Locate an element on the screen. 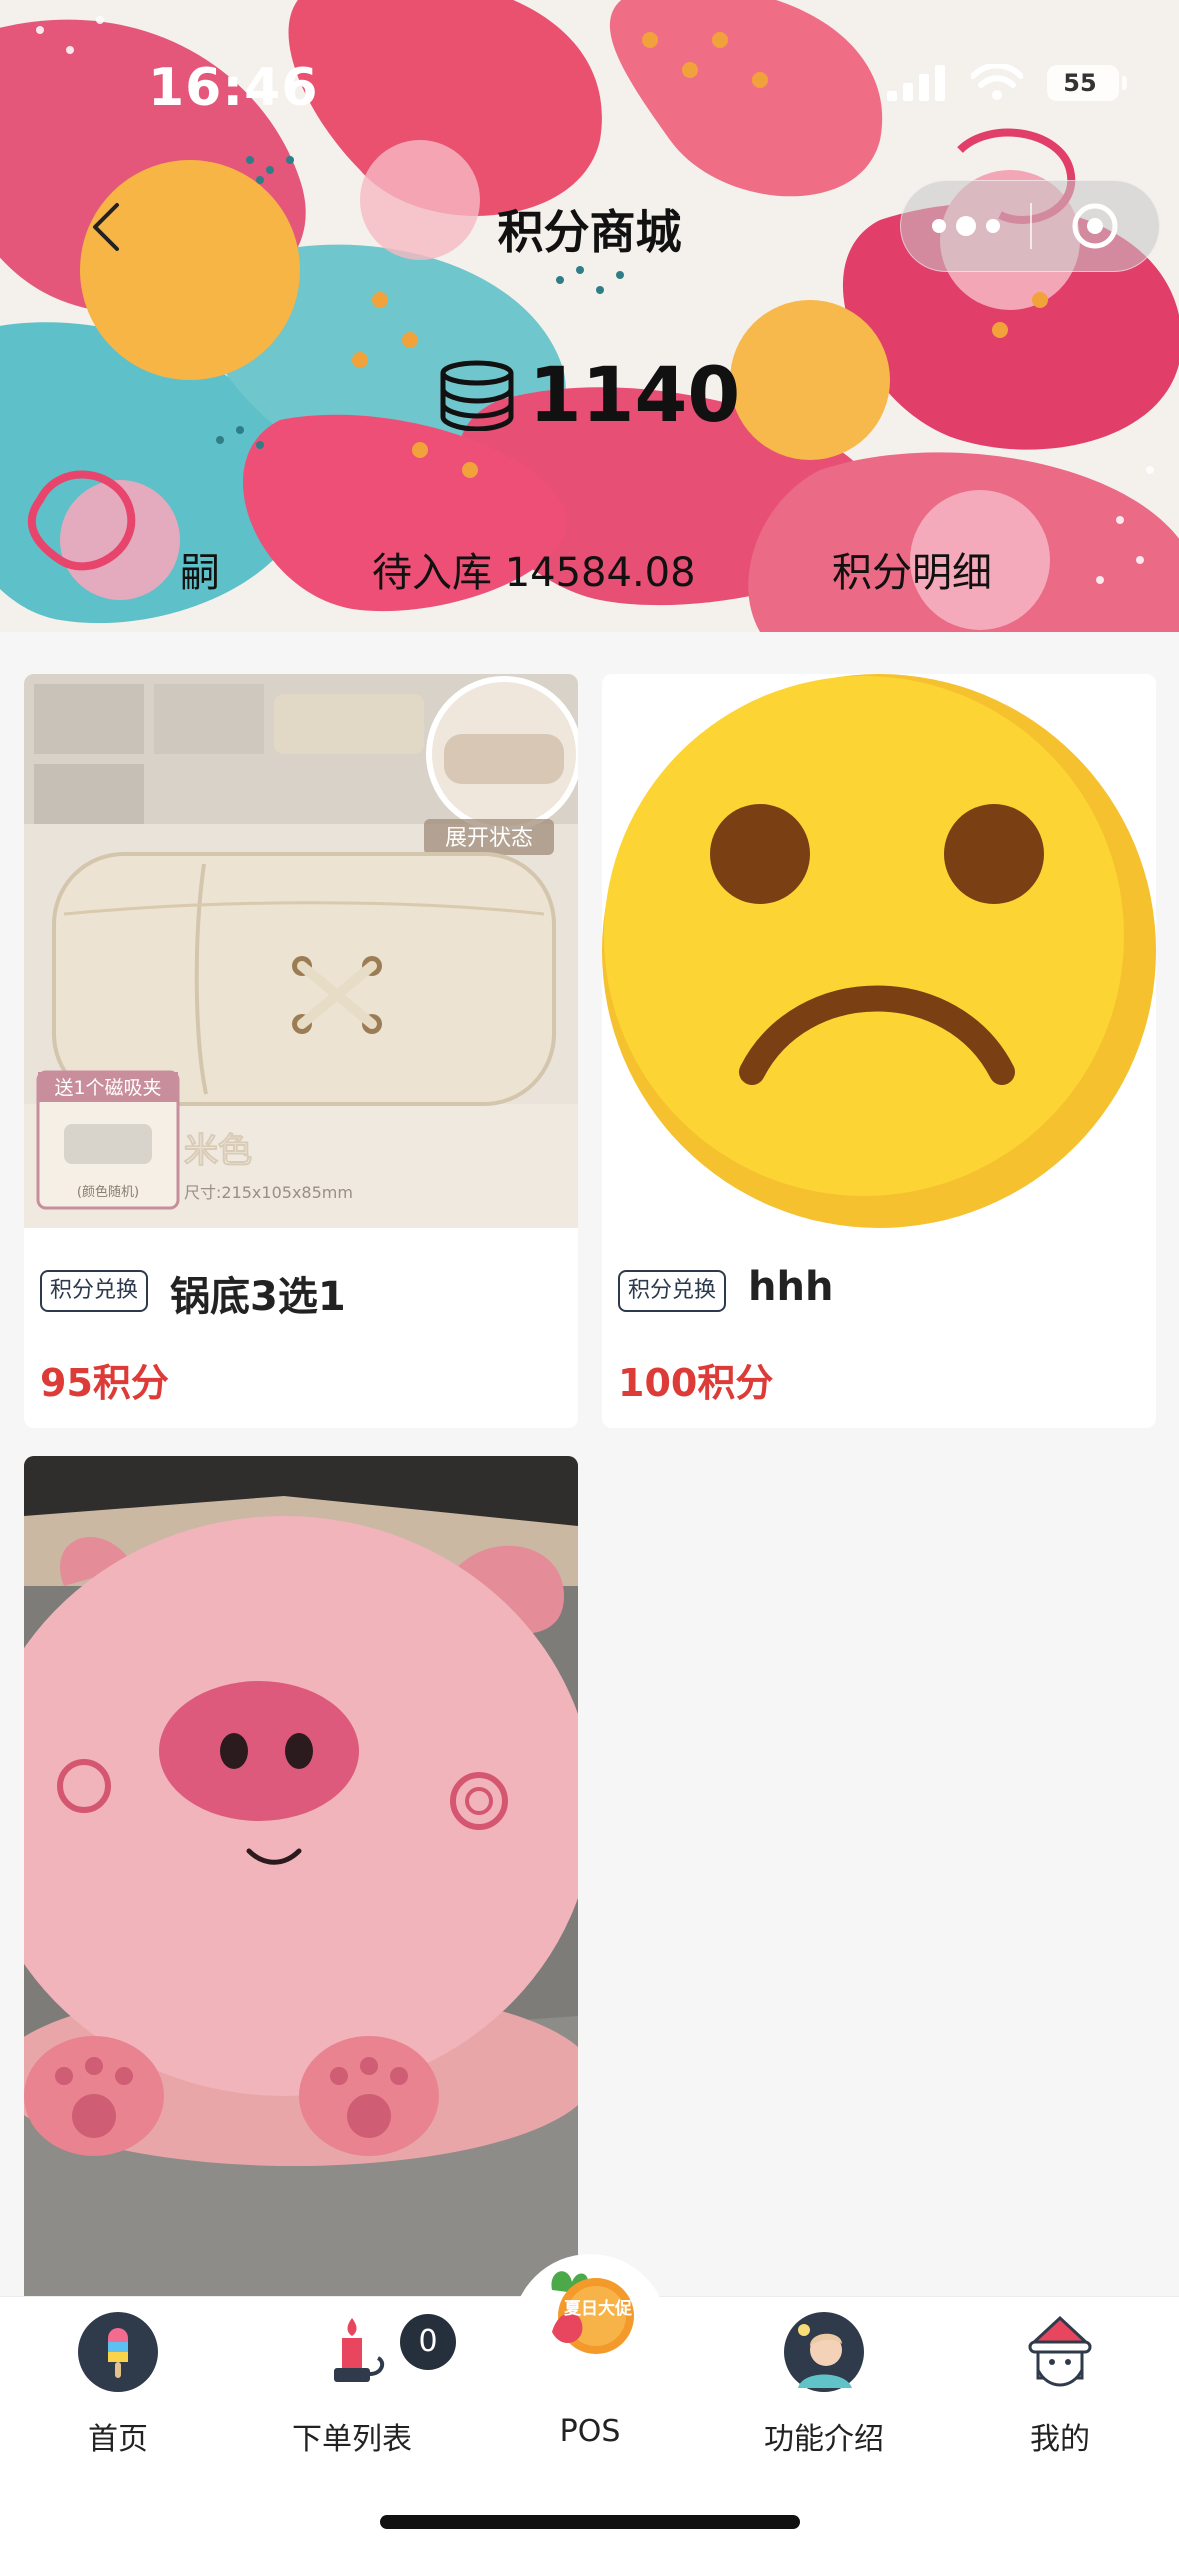  more-button is located at coordinates (965, 226).